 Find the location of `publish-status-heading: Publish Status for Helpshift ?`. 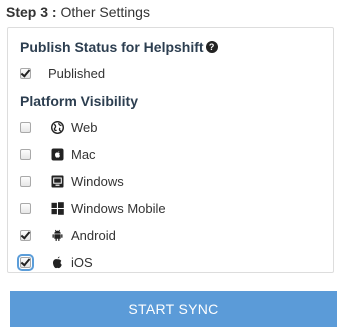

publish-status-heading: Publish Status for Helpshift ? is located at coordinates (119, 47).